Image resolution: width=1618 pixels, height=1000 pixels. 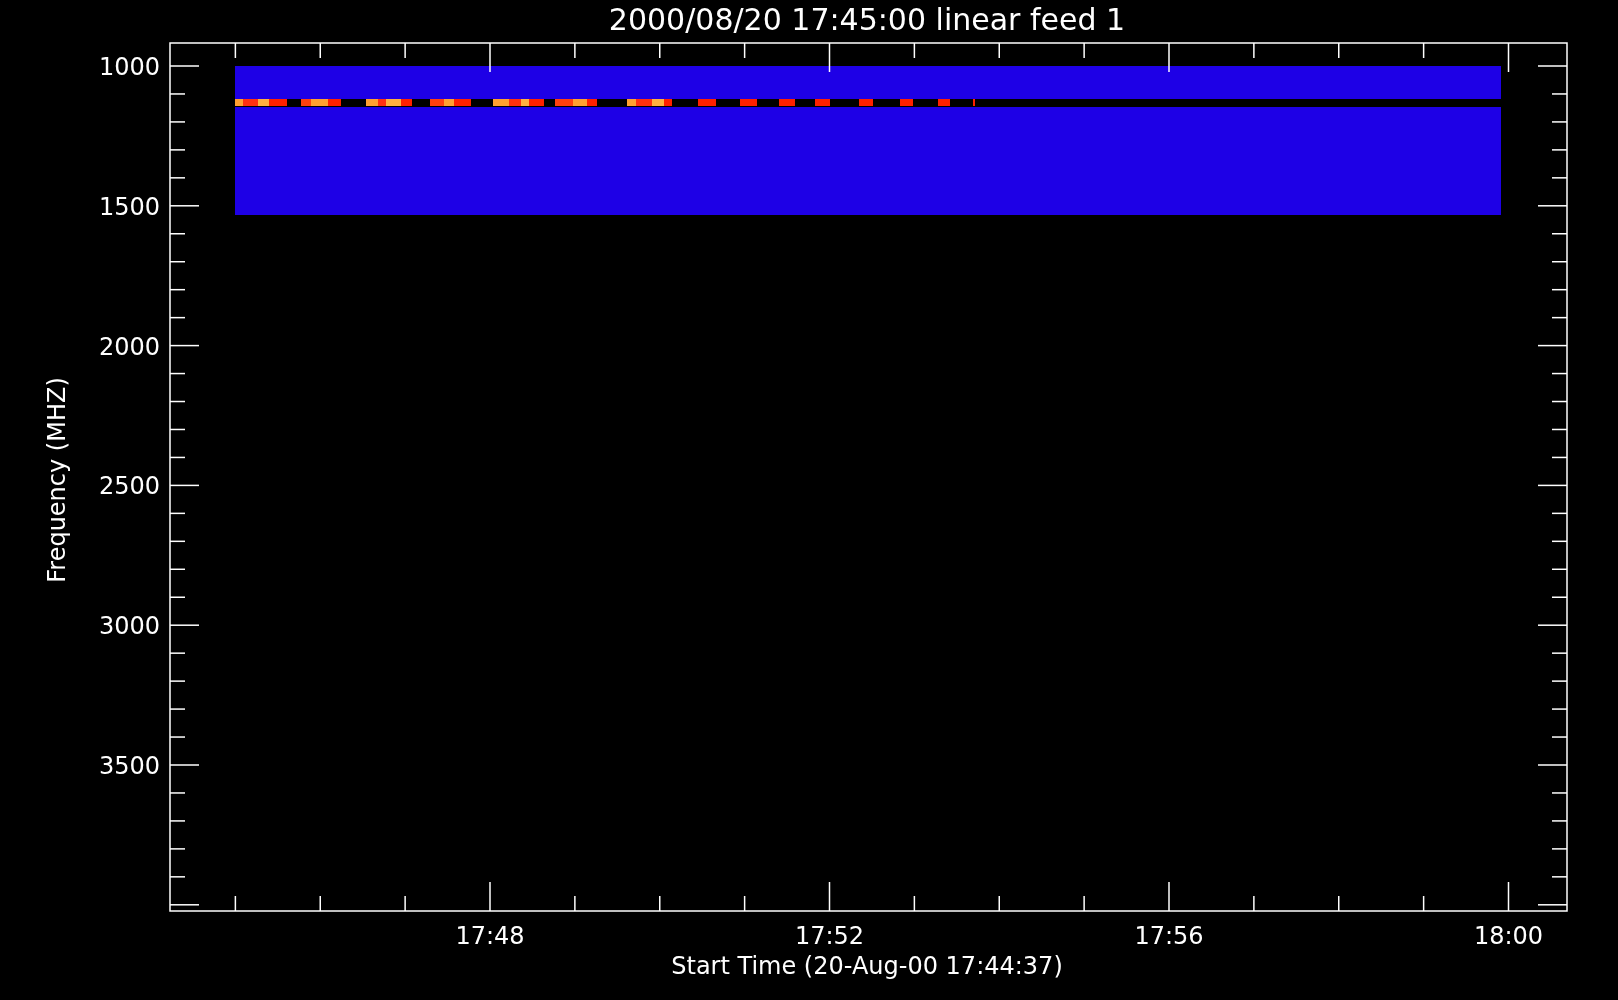 I want to click on y-tick-label: 3500, so click(x=129, y=766).